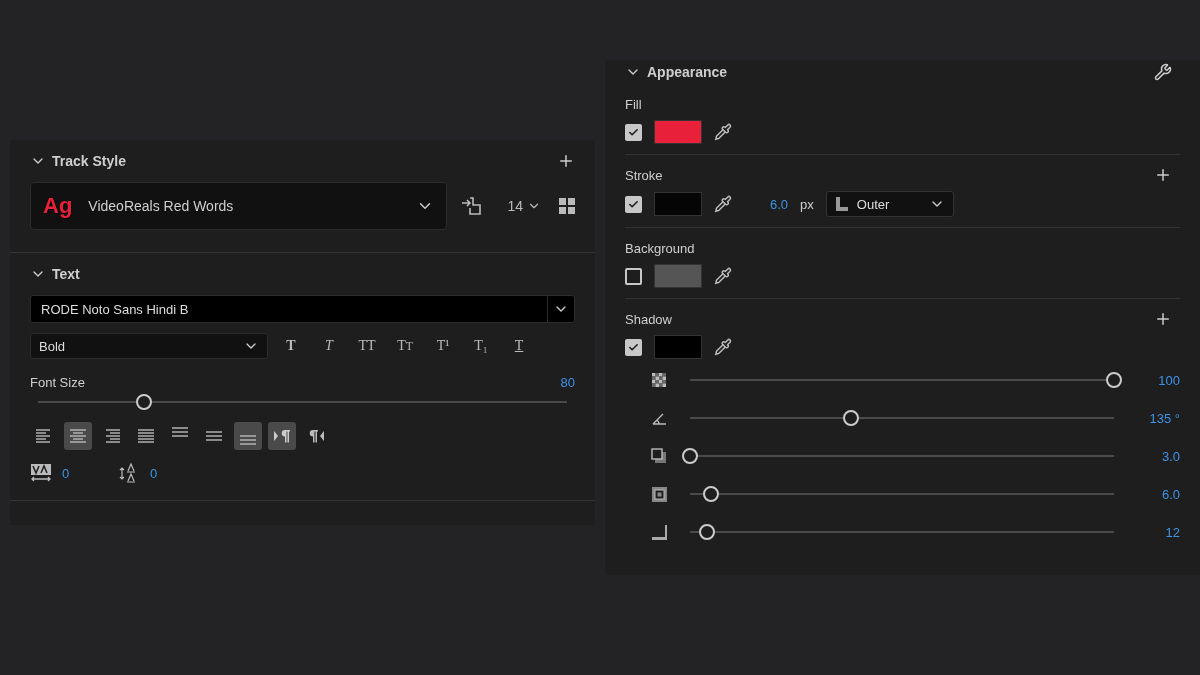 The height and width of the screenshot is (675, 1200). I want to click on align-right-icon, so click(112, 436).